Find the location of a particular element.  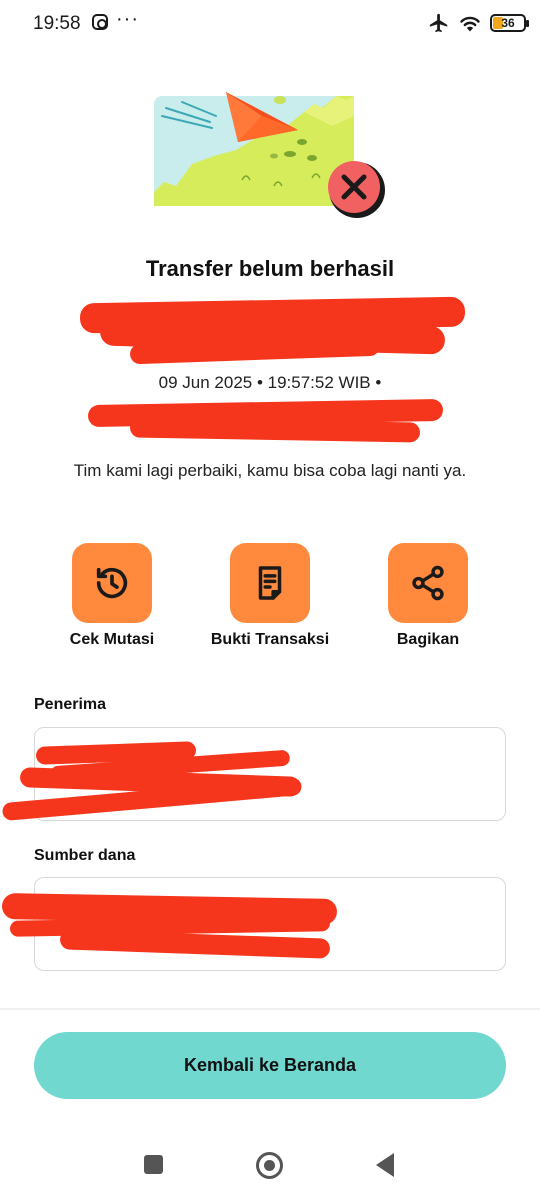

back-icon is located at coordinates (385, 1165).